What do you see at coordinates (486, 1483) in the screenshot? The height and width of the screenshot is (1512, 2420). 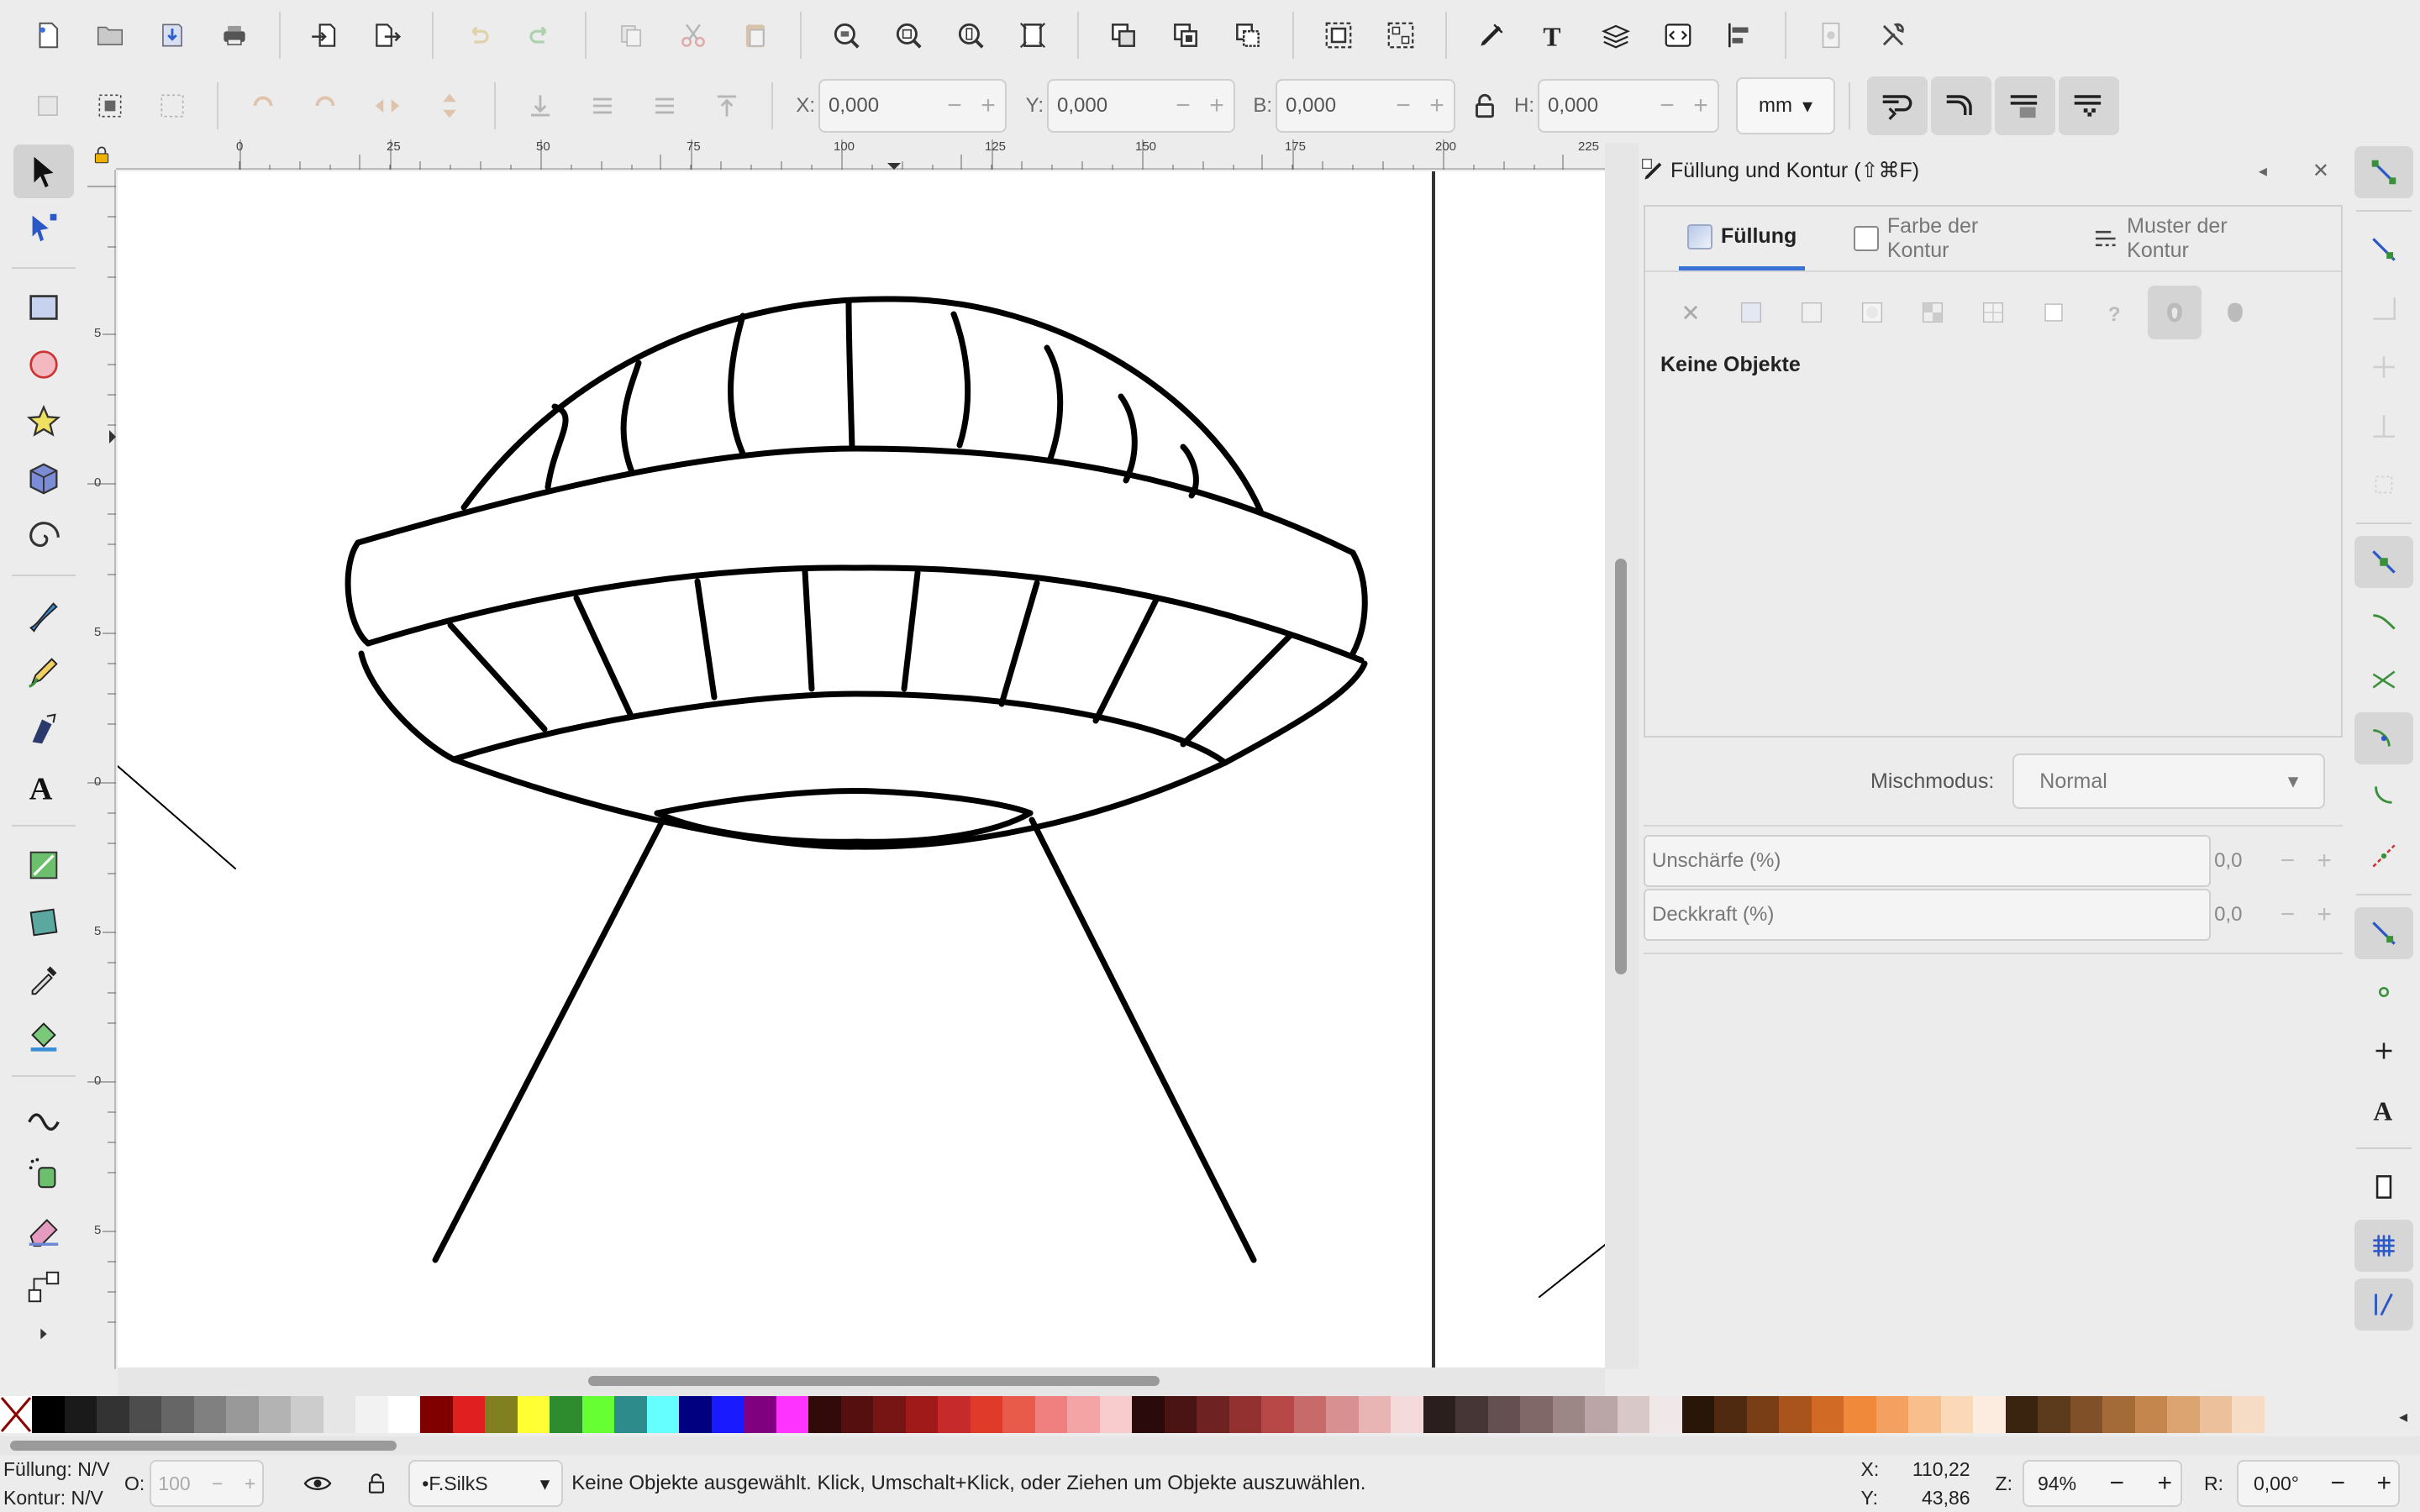 I see `layer-select: •F.SilkS ▾` at bounding box center [486, 1483].